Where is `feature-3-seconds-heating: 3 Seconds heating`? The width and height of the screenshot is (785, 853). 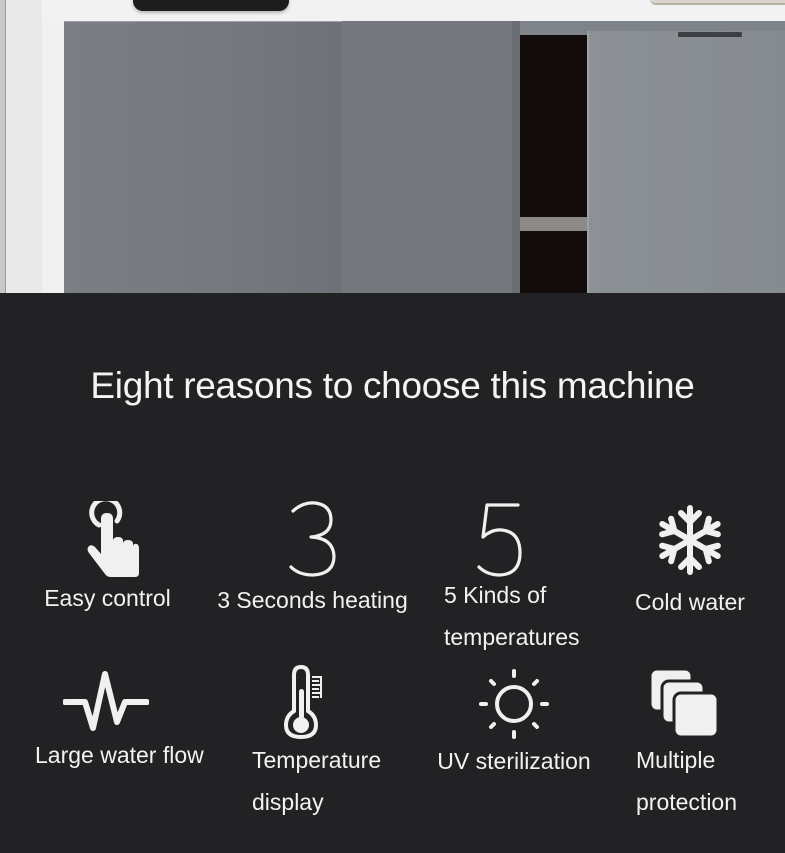
feature-3-seconds-heating: 3 Seconds heating is located at coordinates (312, 560).